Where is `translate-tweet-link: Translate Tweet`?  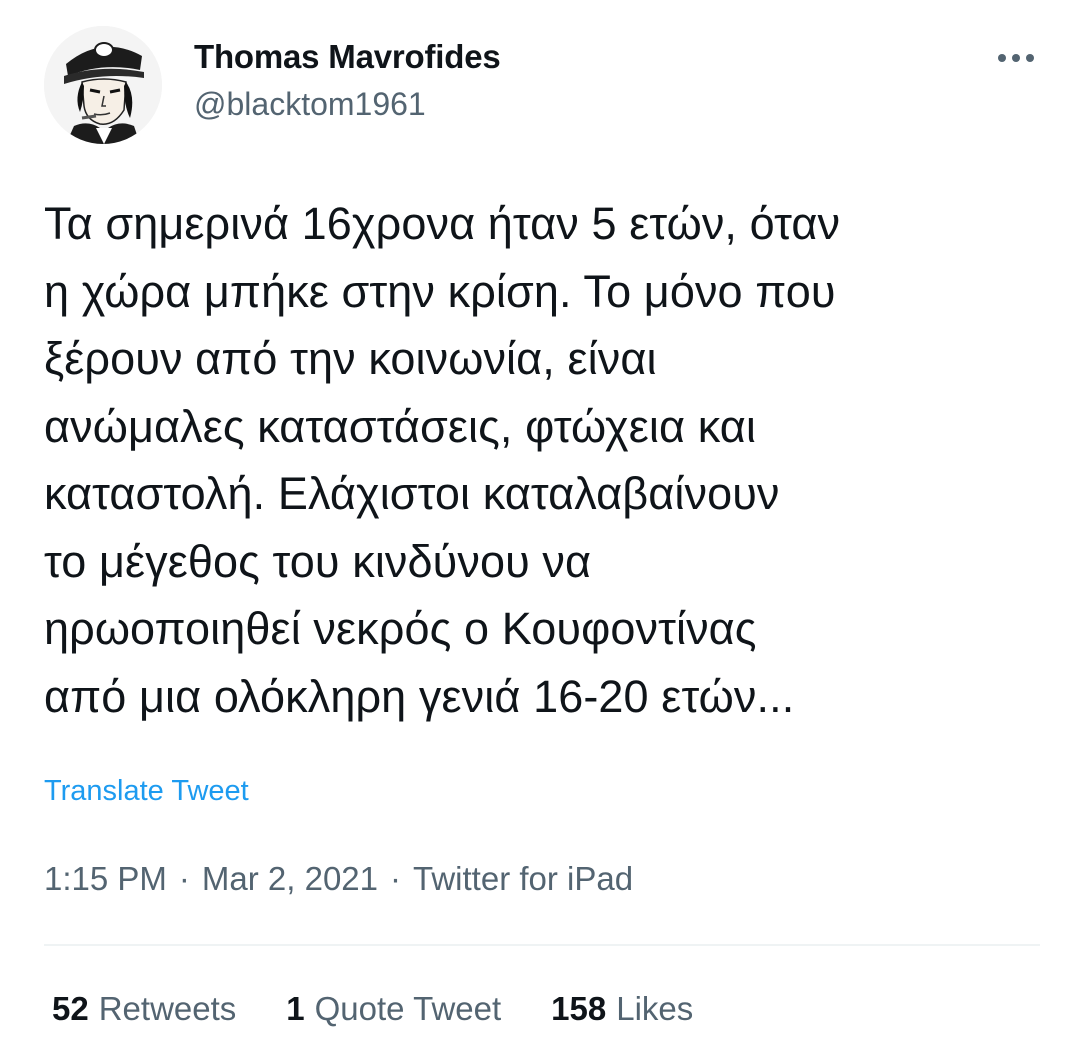
translate-tweet-link: Translate Tweet is located at coordinates (146, 791).